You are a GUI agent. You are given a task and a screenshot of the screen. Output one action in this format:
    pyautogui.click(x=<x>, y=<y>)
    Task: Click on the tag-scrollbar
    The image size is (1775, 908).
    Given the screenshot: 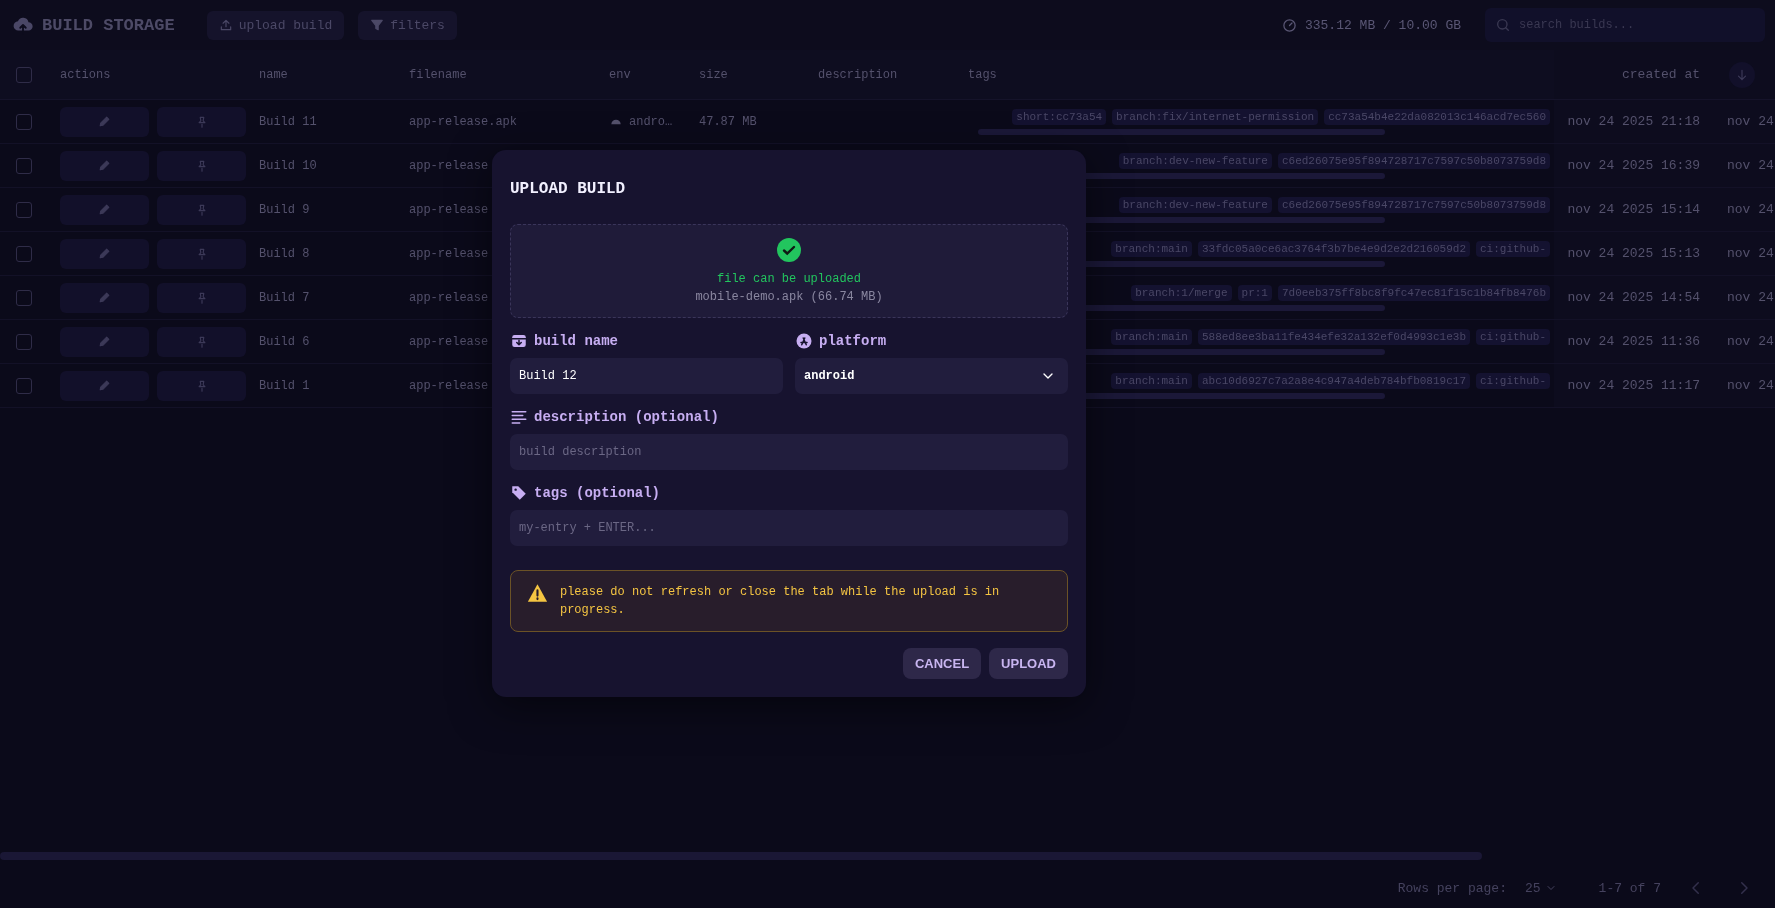 What is the action you would take?
    pyautogui.click(x=1182, y=131)
    